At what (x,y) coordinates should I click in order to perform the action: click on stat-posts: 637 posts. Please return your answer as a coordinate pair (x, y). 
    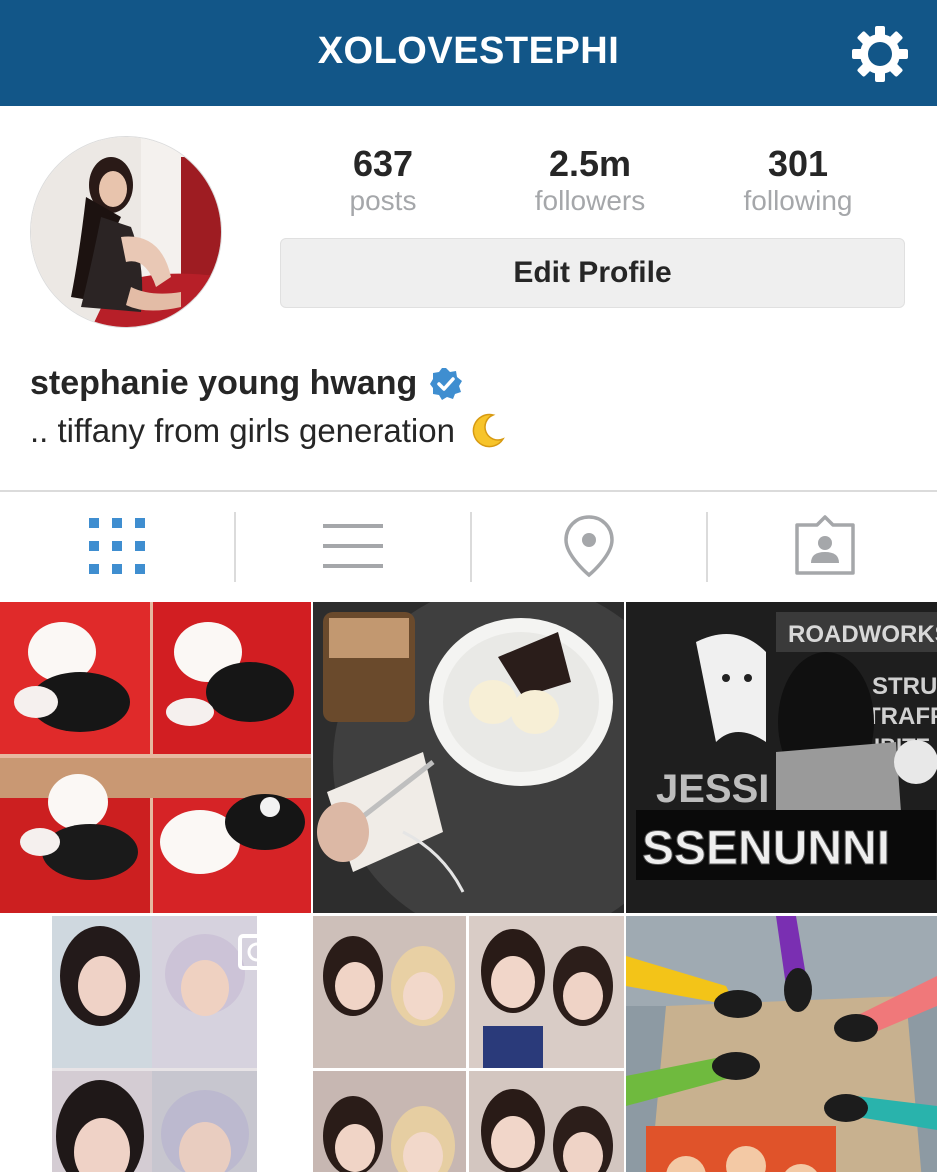
    Looking at the image, I should click on (383, 181).